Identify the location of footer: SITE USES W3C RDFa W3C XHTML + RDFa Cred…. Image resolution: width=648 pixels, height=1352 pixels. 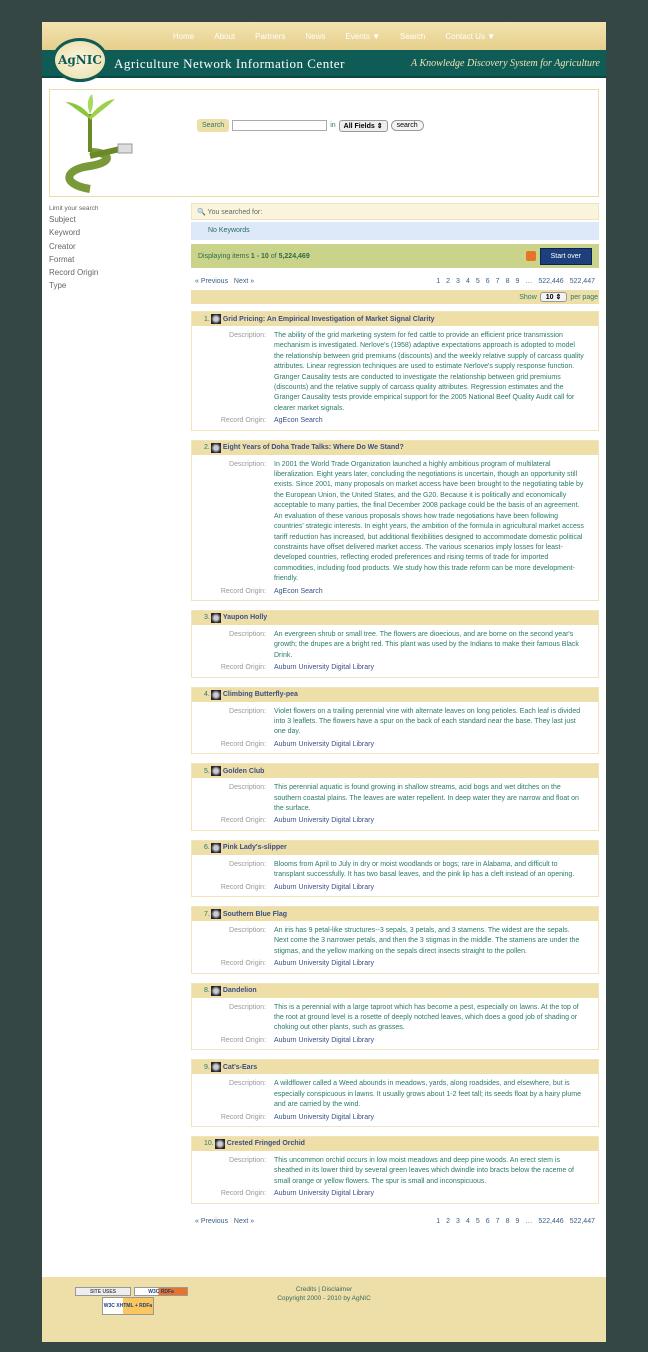
(324, 1309).